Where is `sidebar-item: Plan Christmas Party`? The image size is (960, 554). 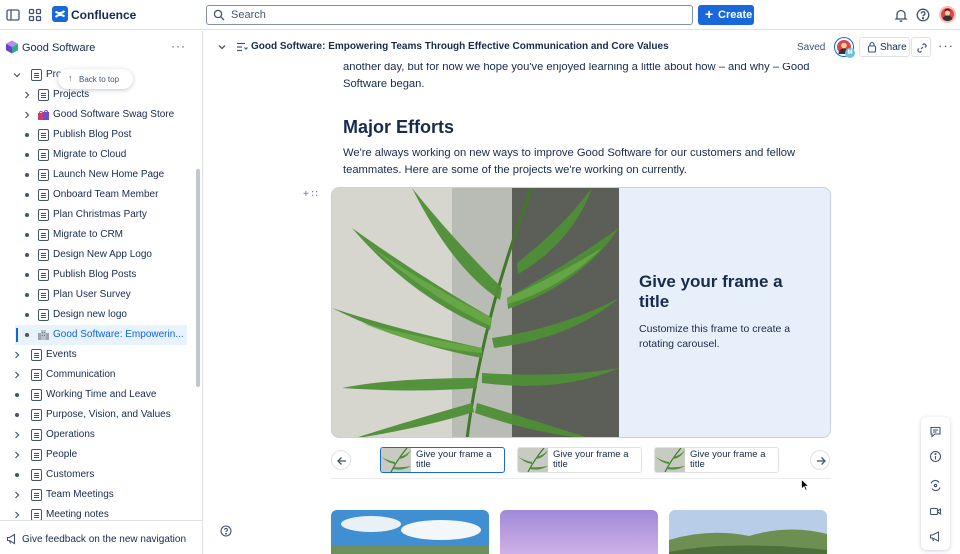
sidebar-item: Plan Christmas Party is located at coordinates (97, 215).